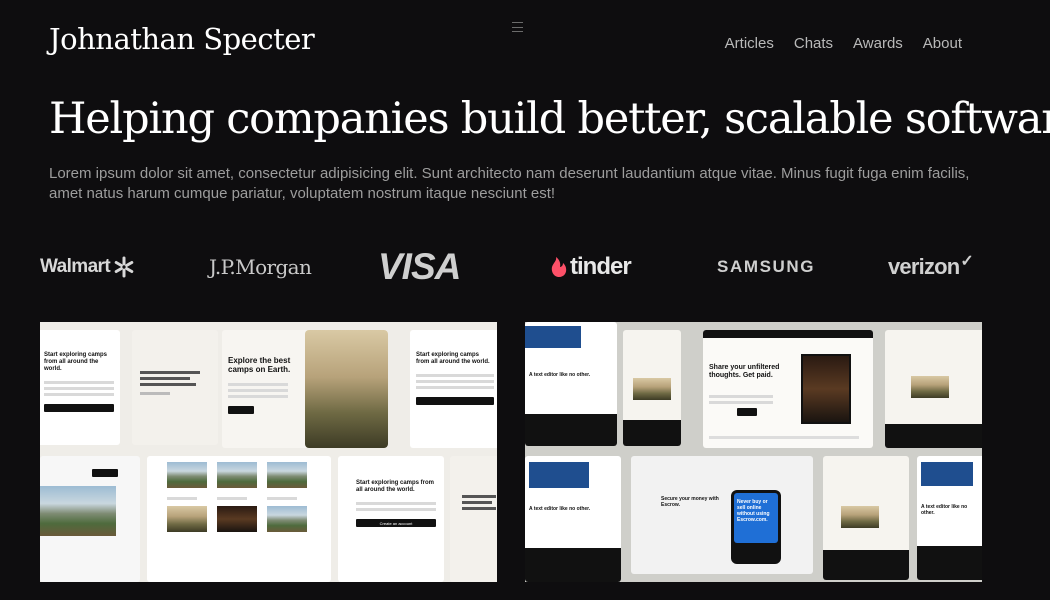  I want to click on mock-escrow-screen: A text editor like no other., so click(573, 519).